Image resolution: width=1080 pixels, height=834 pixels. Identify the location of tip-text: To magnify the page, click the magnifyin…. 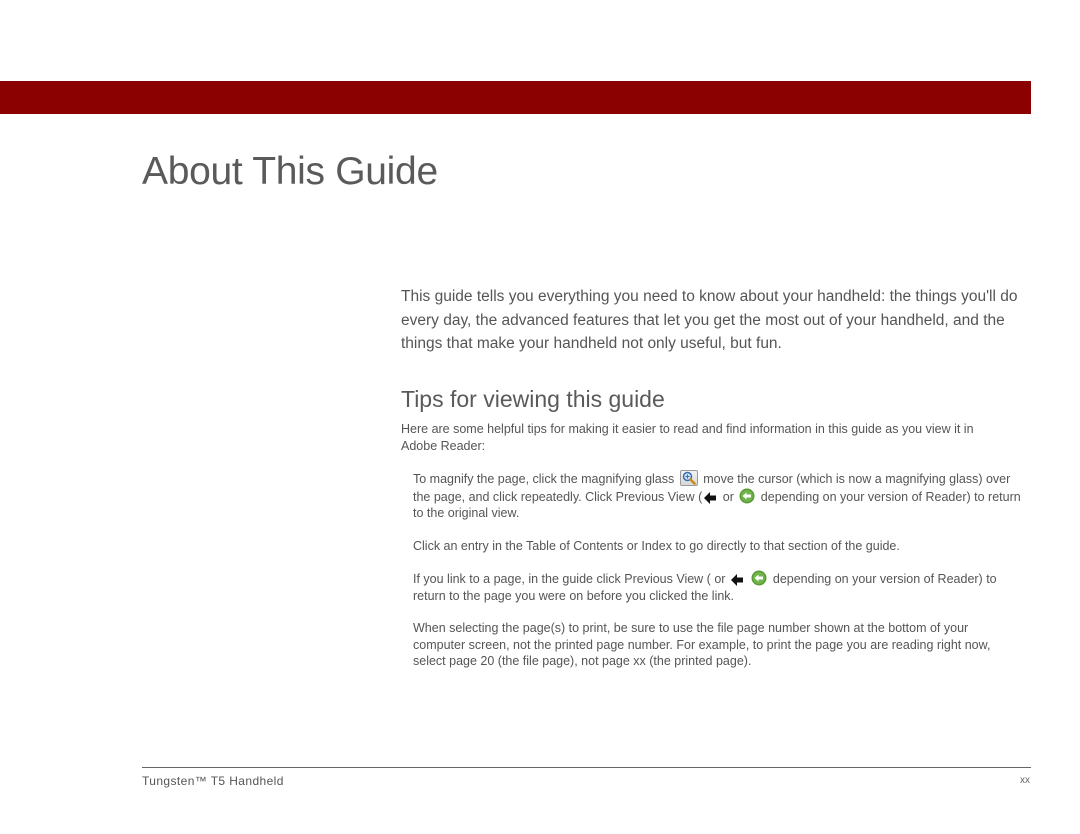
(545, 479).